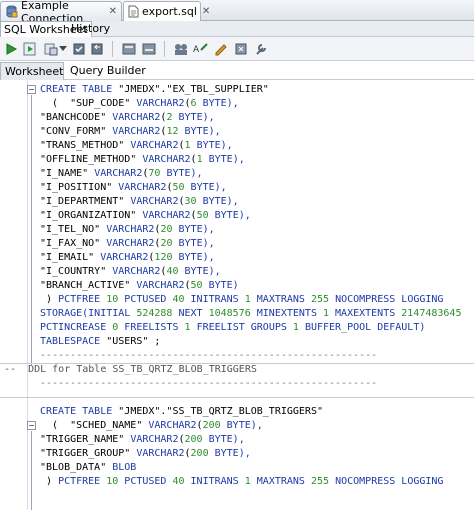 The height and width of the screenshot is (510, 474). I want to click on code-line: "I_EMAIL" VARCHAR2(120 BYTE),, so click(127, 257).